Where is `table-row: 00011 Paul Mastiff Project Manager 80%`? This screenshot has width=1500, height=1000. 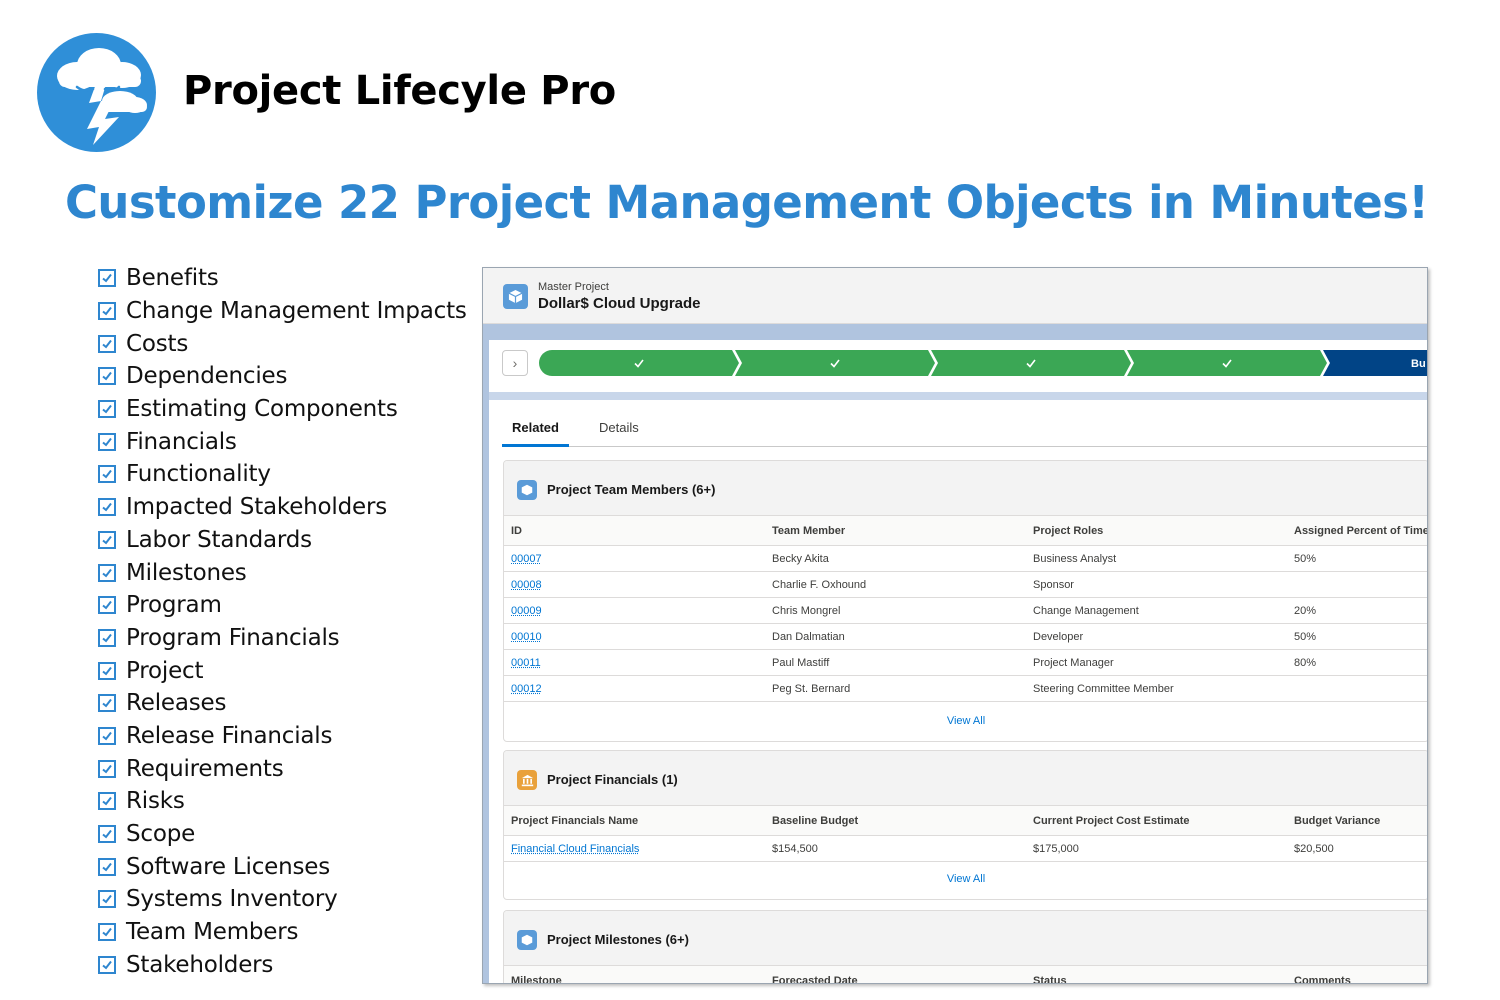 table-row: 00011 Paul Mastiff Project Manager 80% is located at coordinates (965, 663).